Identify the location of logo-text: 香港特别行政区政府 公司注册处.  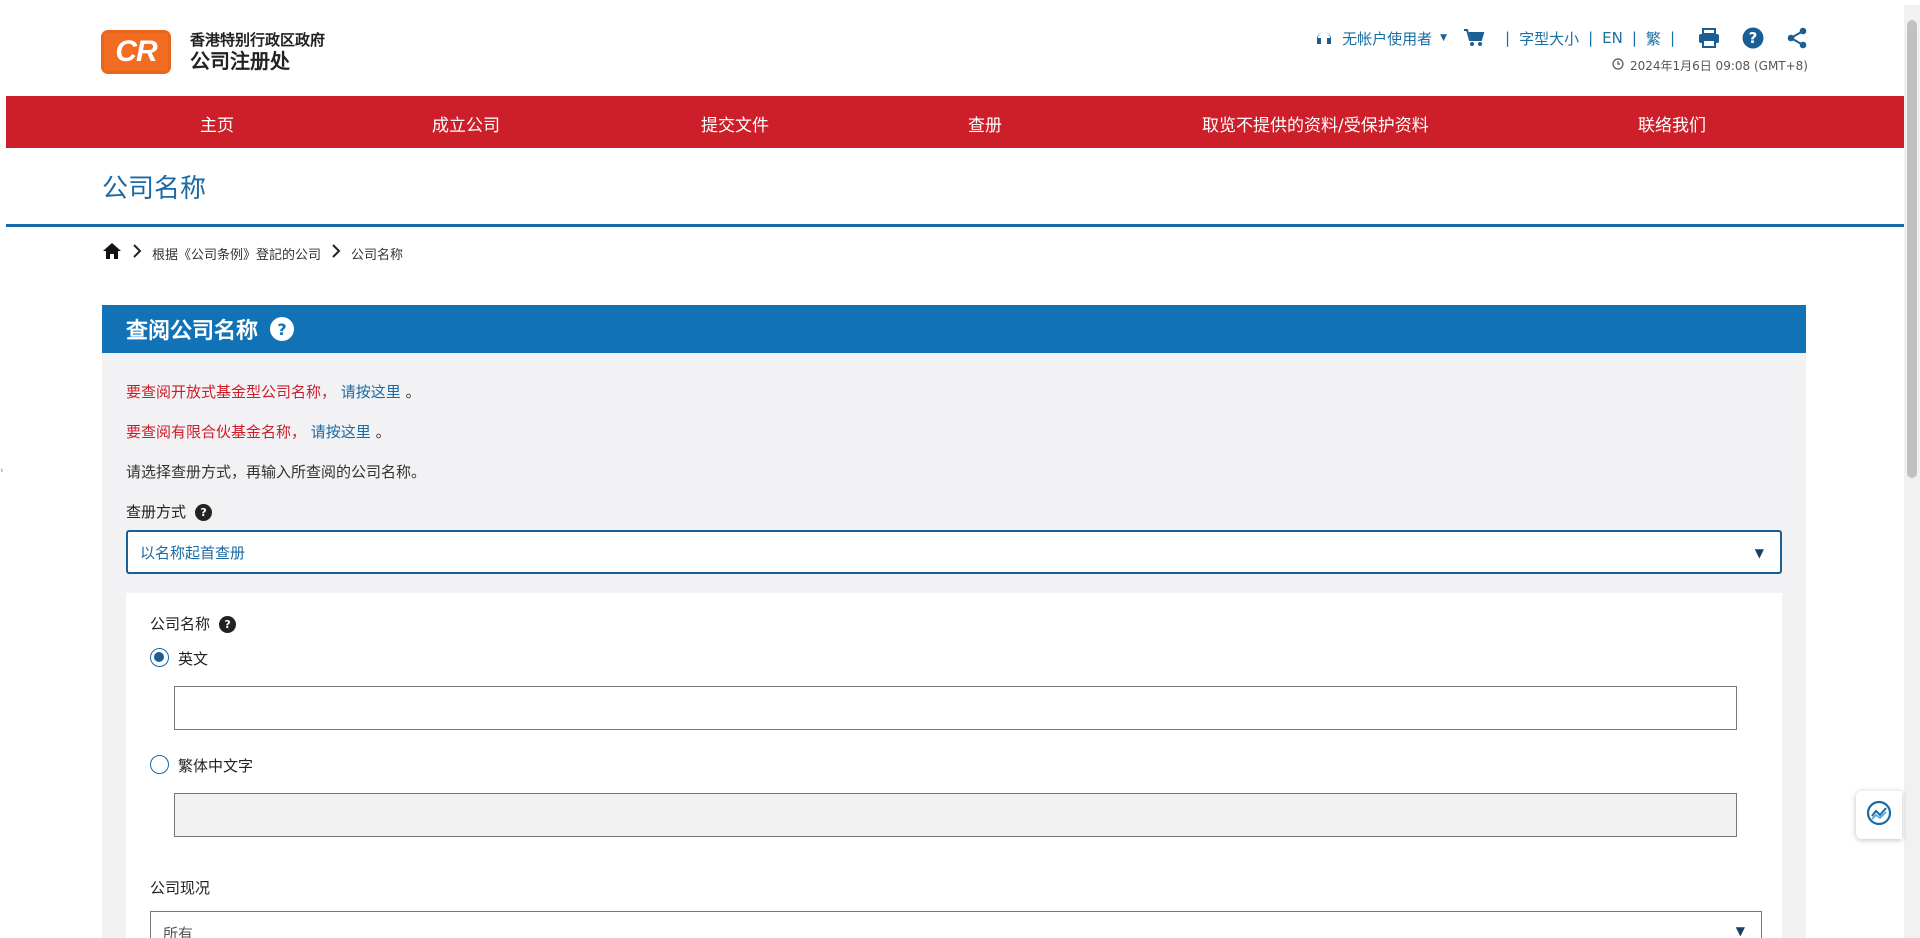
(257, 52).